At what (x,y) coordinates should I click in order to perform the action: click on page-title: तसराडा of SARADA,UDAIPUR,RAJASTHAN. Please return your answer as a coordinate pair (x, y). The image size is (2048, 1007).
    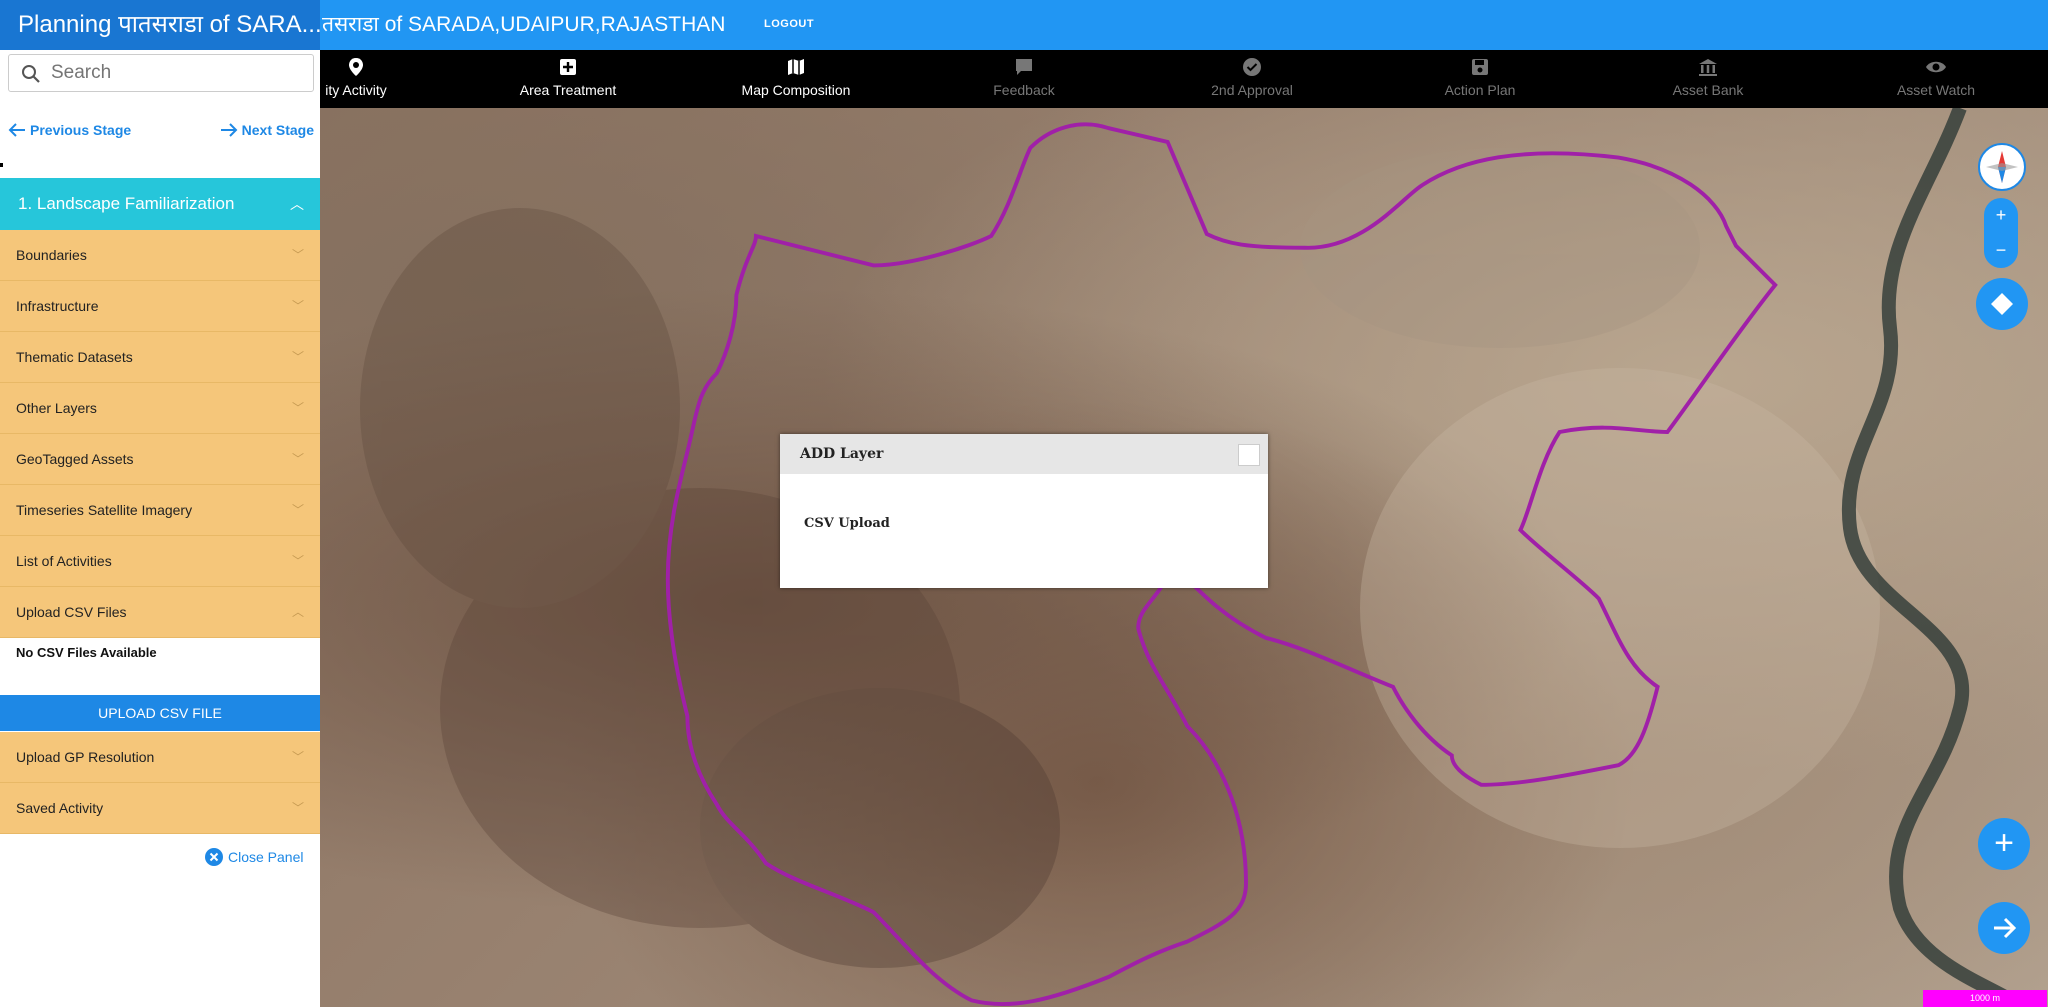
    Looking at the image, I should click on (524, 24).